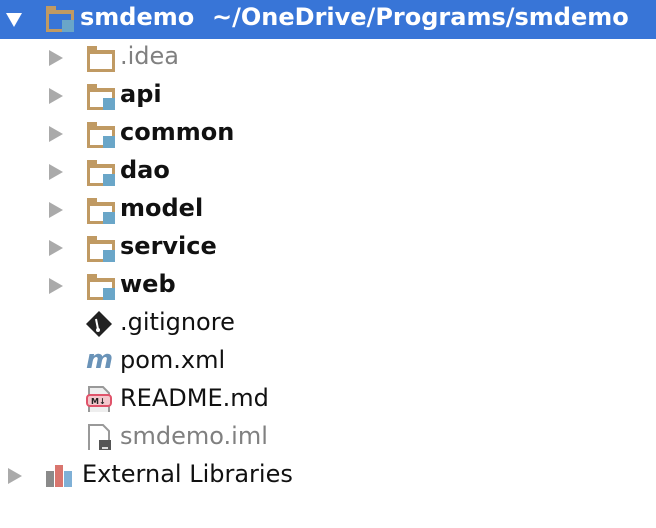 The height and width of the screenshot is (528, 656). Describe the element at coordinates (194, 436) in the screenshot. I see `tree-item-label: smdemo.iml` at that location.